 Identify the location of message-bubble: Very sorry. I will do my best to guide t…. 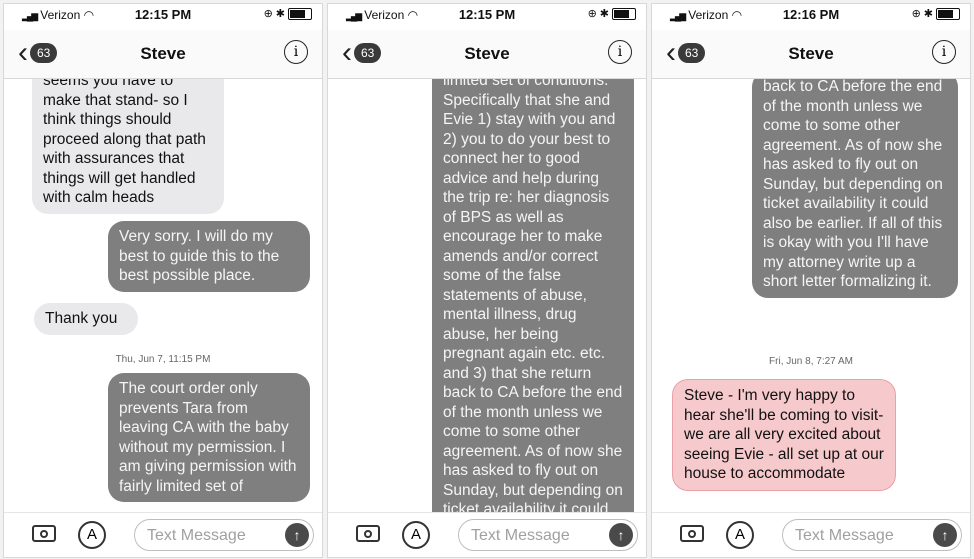
(209, 256).